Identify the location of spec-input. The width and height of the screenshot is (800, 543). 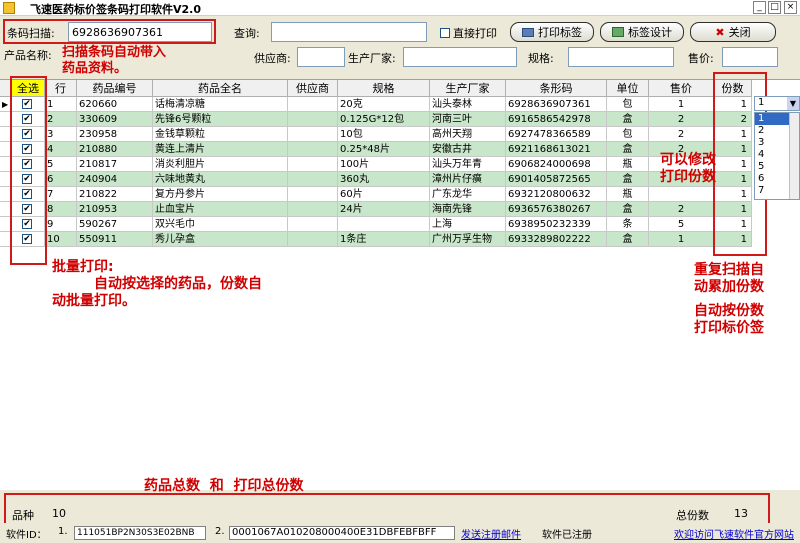
(621, 57).